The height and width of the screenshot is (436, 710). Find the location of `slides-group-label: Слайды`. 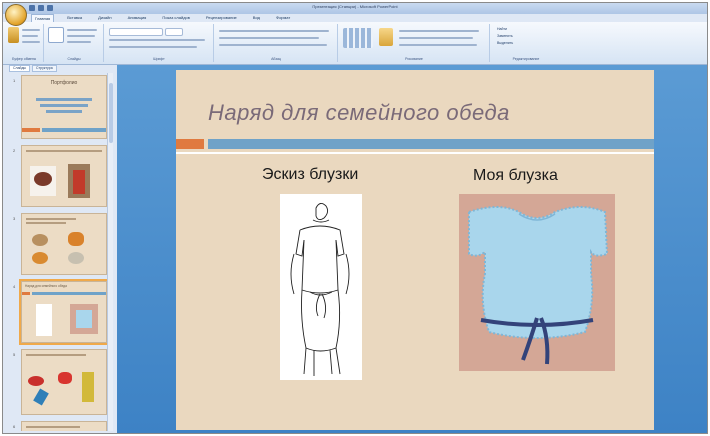

slides-group-label: Слайды is located at coordinates (74, 59).